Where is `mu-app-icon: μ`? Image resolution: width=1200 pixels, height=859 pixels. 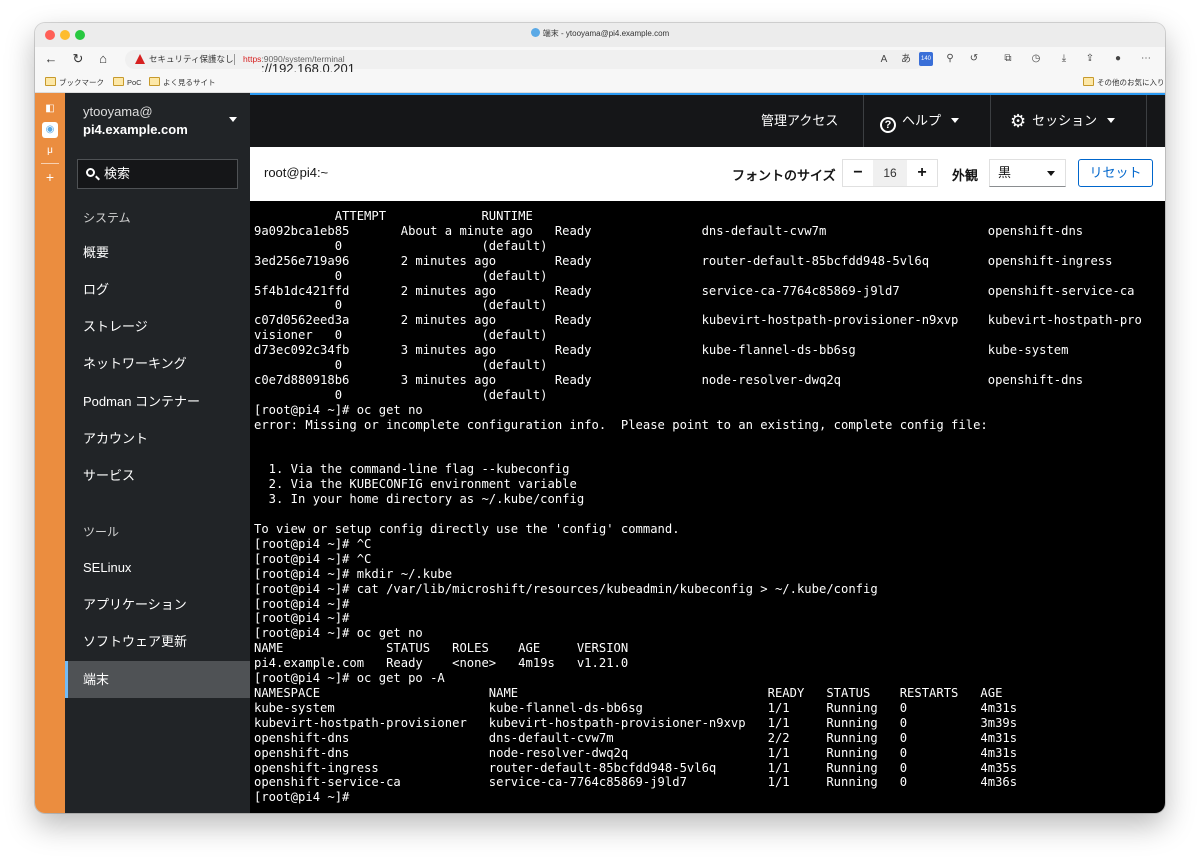
mu-app-icon: μ is located at coordinates (50, 151).